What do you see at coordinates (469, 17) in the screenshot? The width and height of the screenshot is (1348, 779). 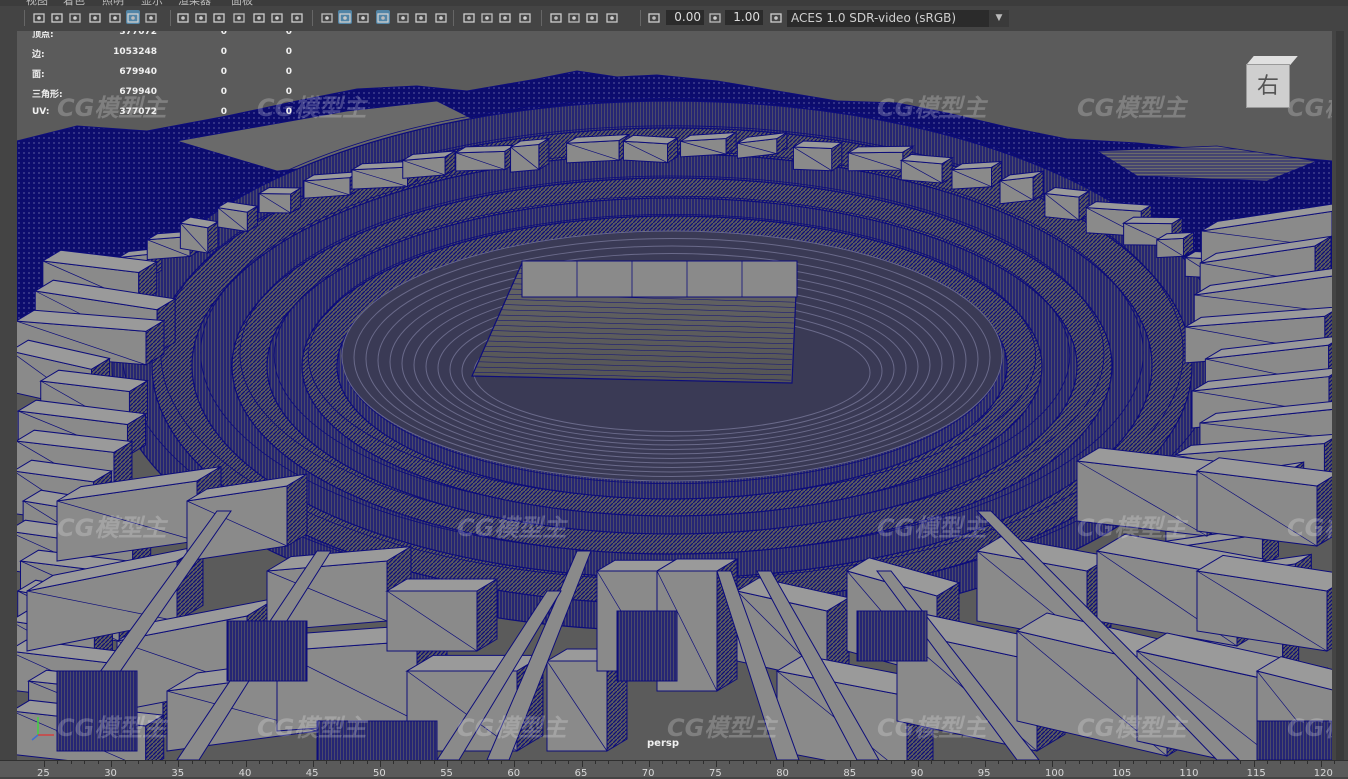 I see `motion-blur-icon` at bounding box center [469, 17].